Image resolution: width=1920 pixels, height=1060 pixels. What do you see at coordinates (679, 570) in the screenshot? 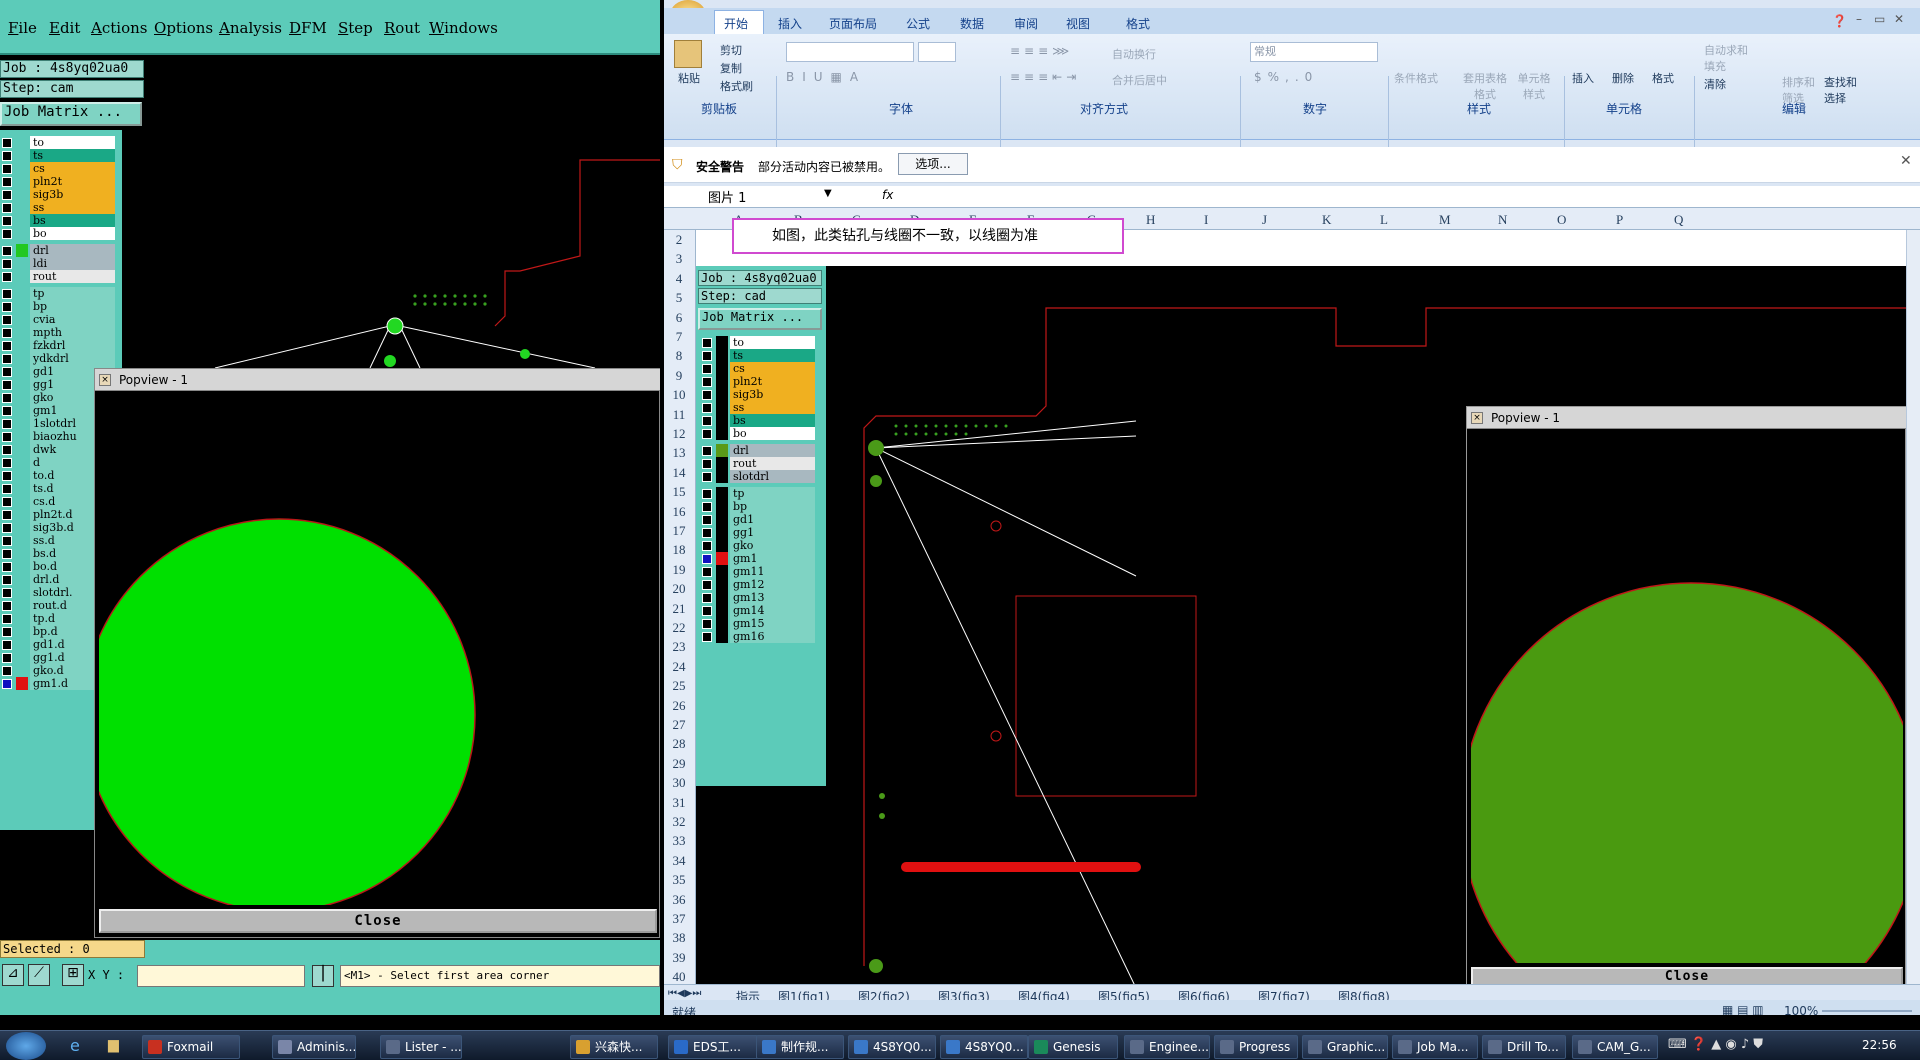
I see `row-header: 19` at bounding box center [679, 570].